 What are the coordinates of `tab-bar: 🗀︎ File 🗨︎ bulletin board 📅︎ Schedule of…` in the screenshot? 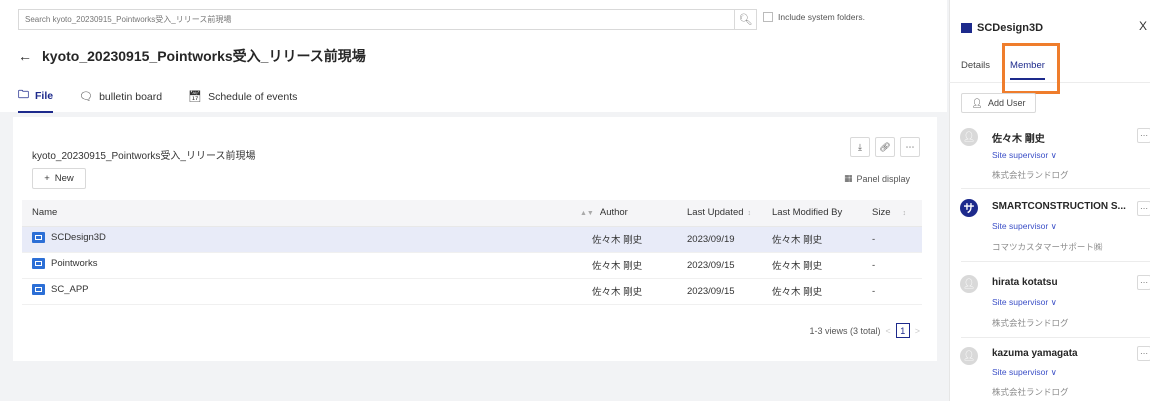 It's located at (157, 99).